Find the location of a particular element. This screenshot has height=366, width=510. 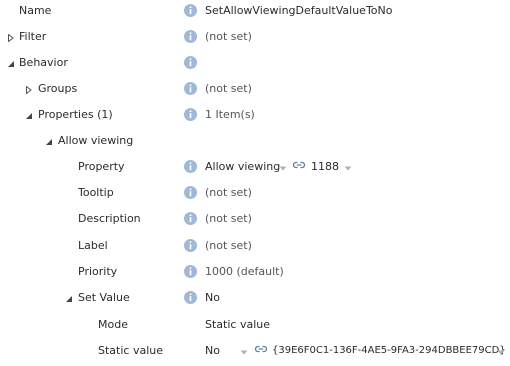

row-behavior: Behavior is located at coordinates (255, 65).